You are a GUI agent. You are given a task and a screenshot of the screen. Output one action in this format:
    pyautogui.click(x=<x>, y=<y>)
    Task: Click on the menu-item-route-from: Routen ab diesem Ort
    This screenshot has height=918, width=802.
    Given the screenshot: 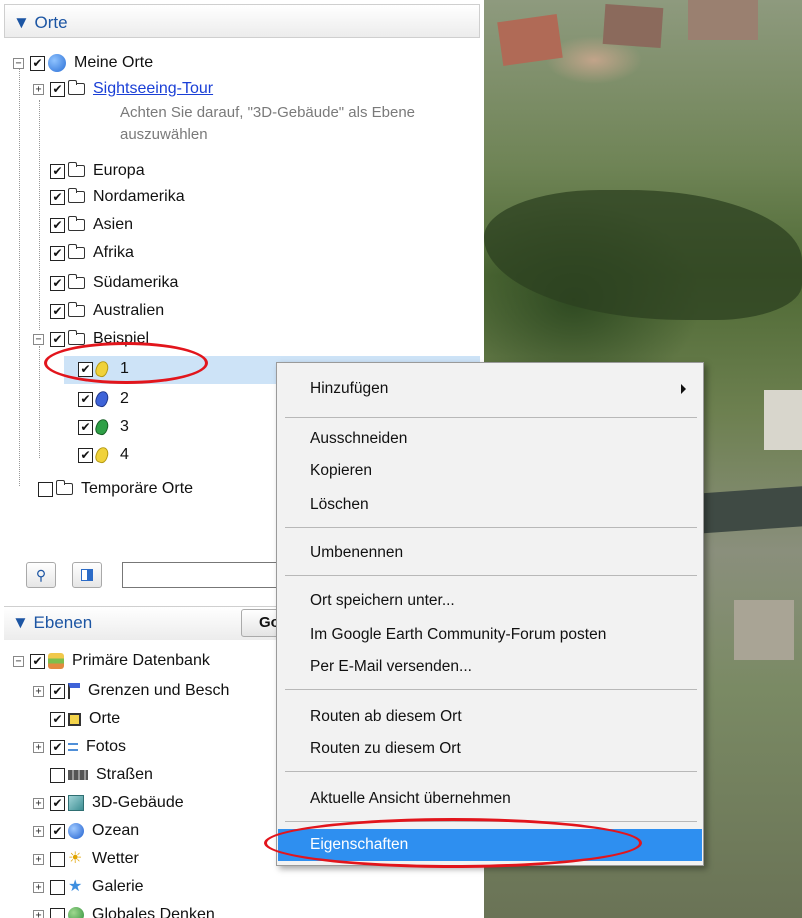 What is the action you would take?
    pyautogui.click(x=490, y=717)
    